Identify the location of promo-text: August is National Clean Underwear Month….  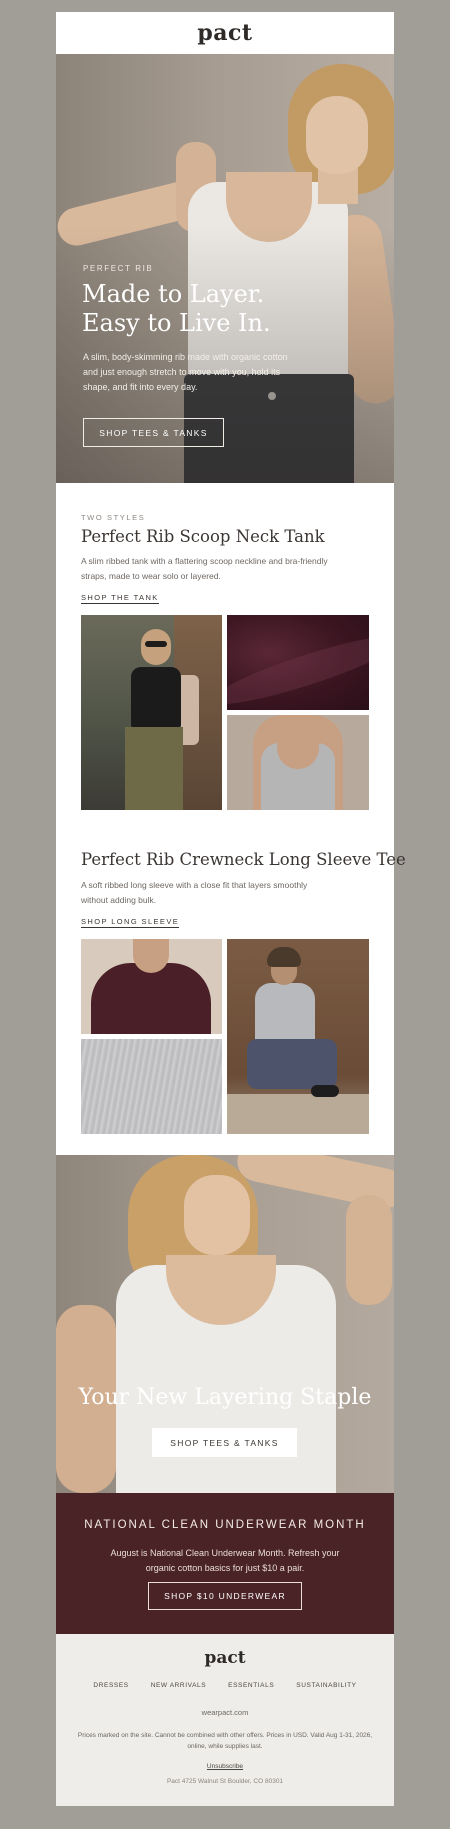
(225, 1560).